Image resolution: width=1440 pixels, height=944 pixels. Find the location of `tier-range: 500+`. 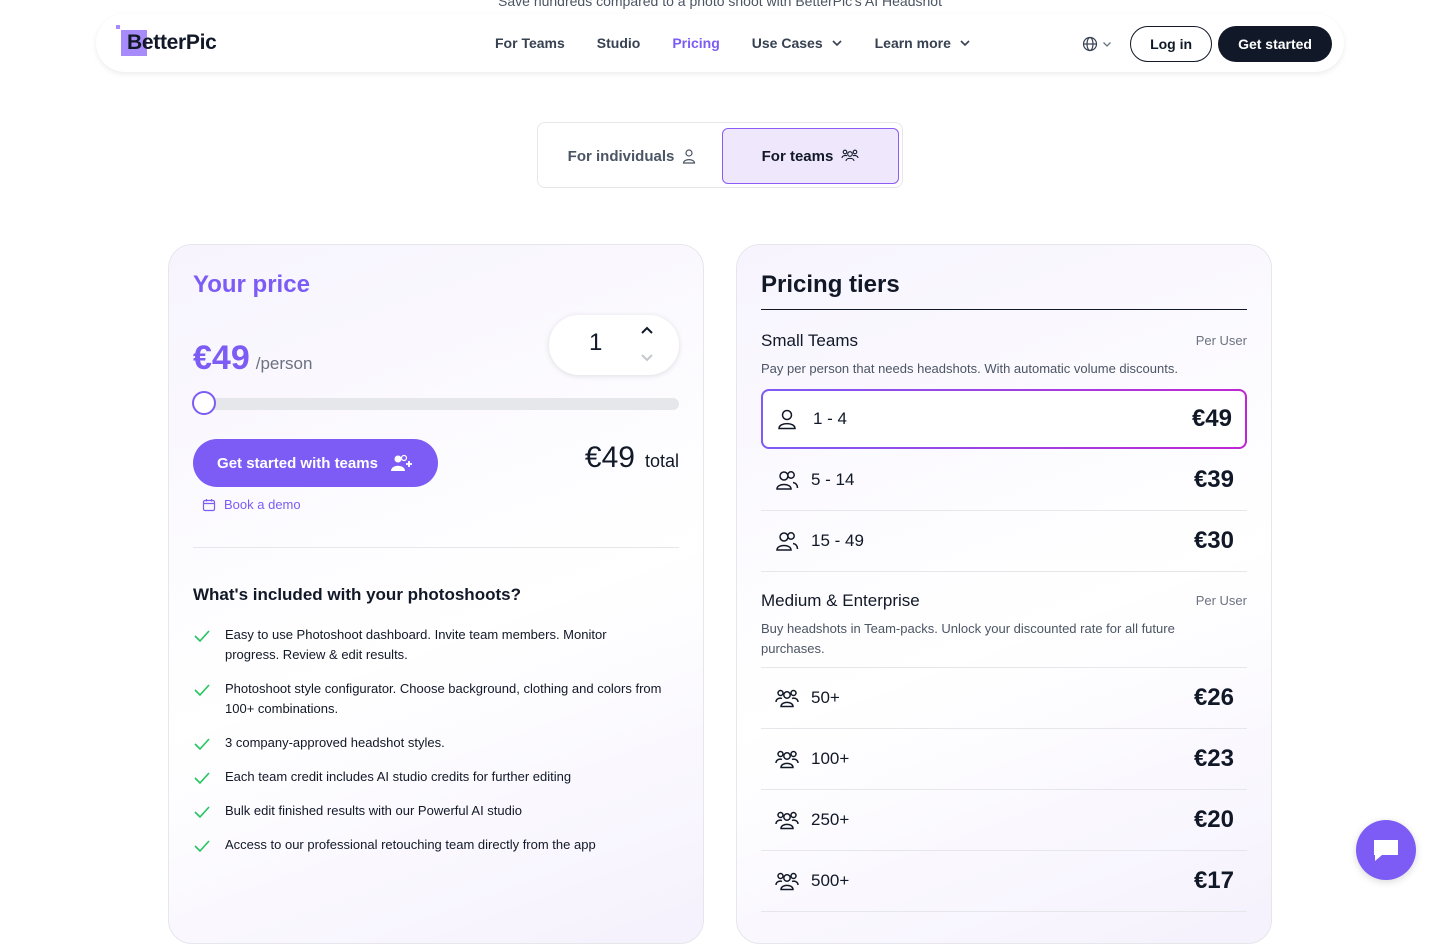

tier-range: 500+ is located at coordinates (830, 880).